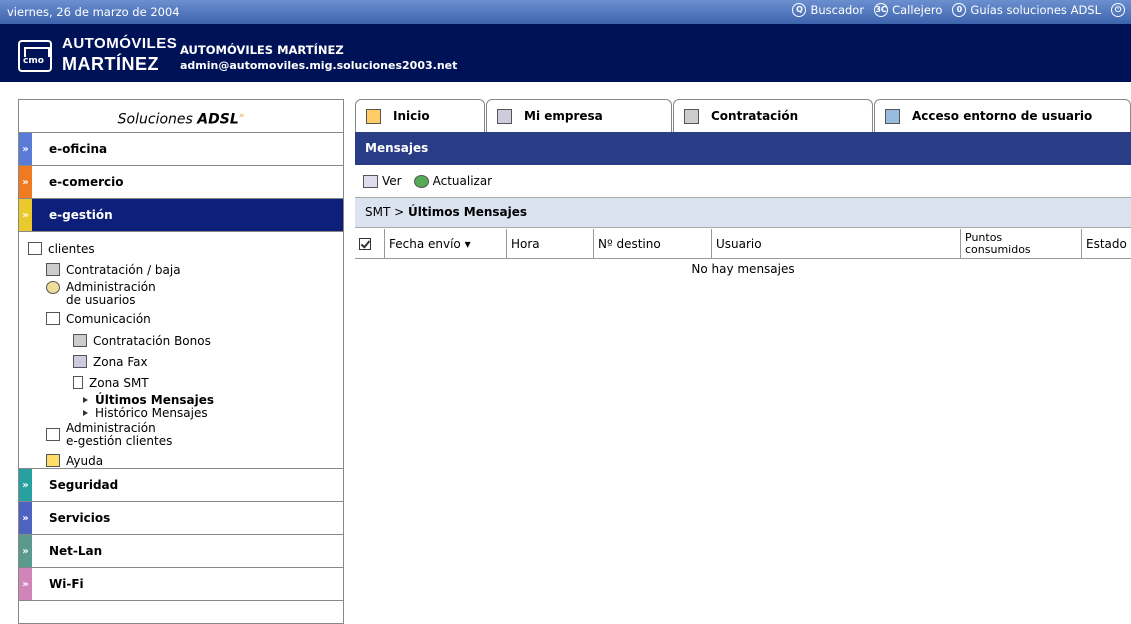 This screenshot has height=624, width=1131. I want to click on tab-contratacion: Contratación, so click(773, 115).